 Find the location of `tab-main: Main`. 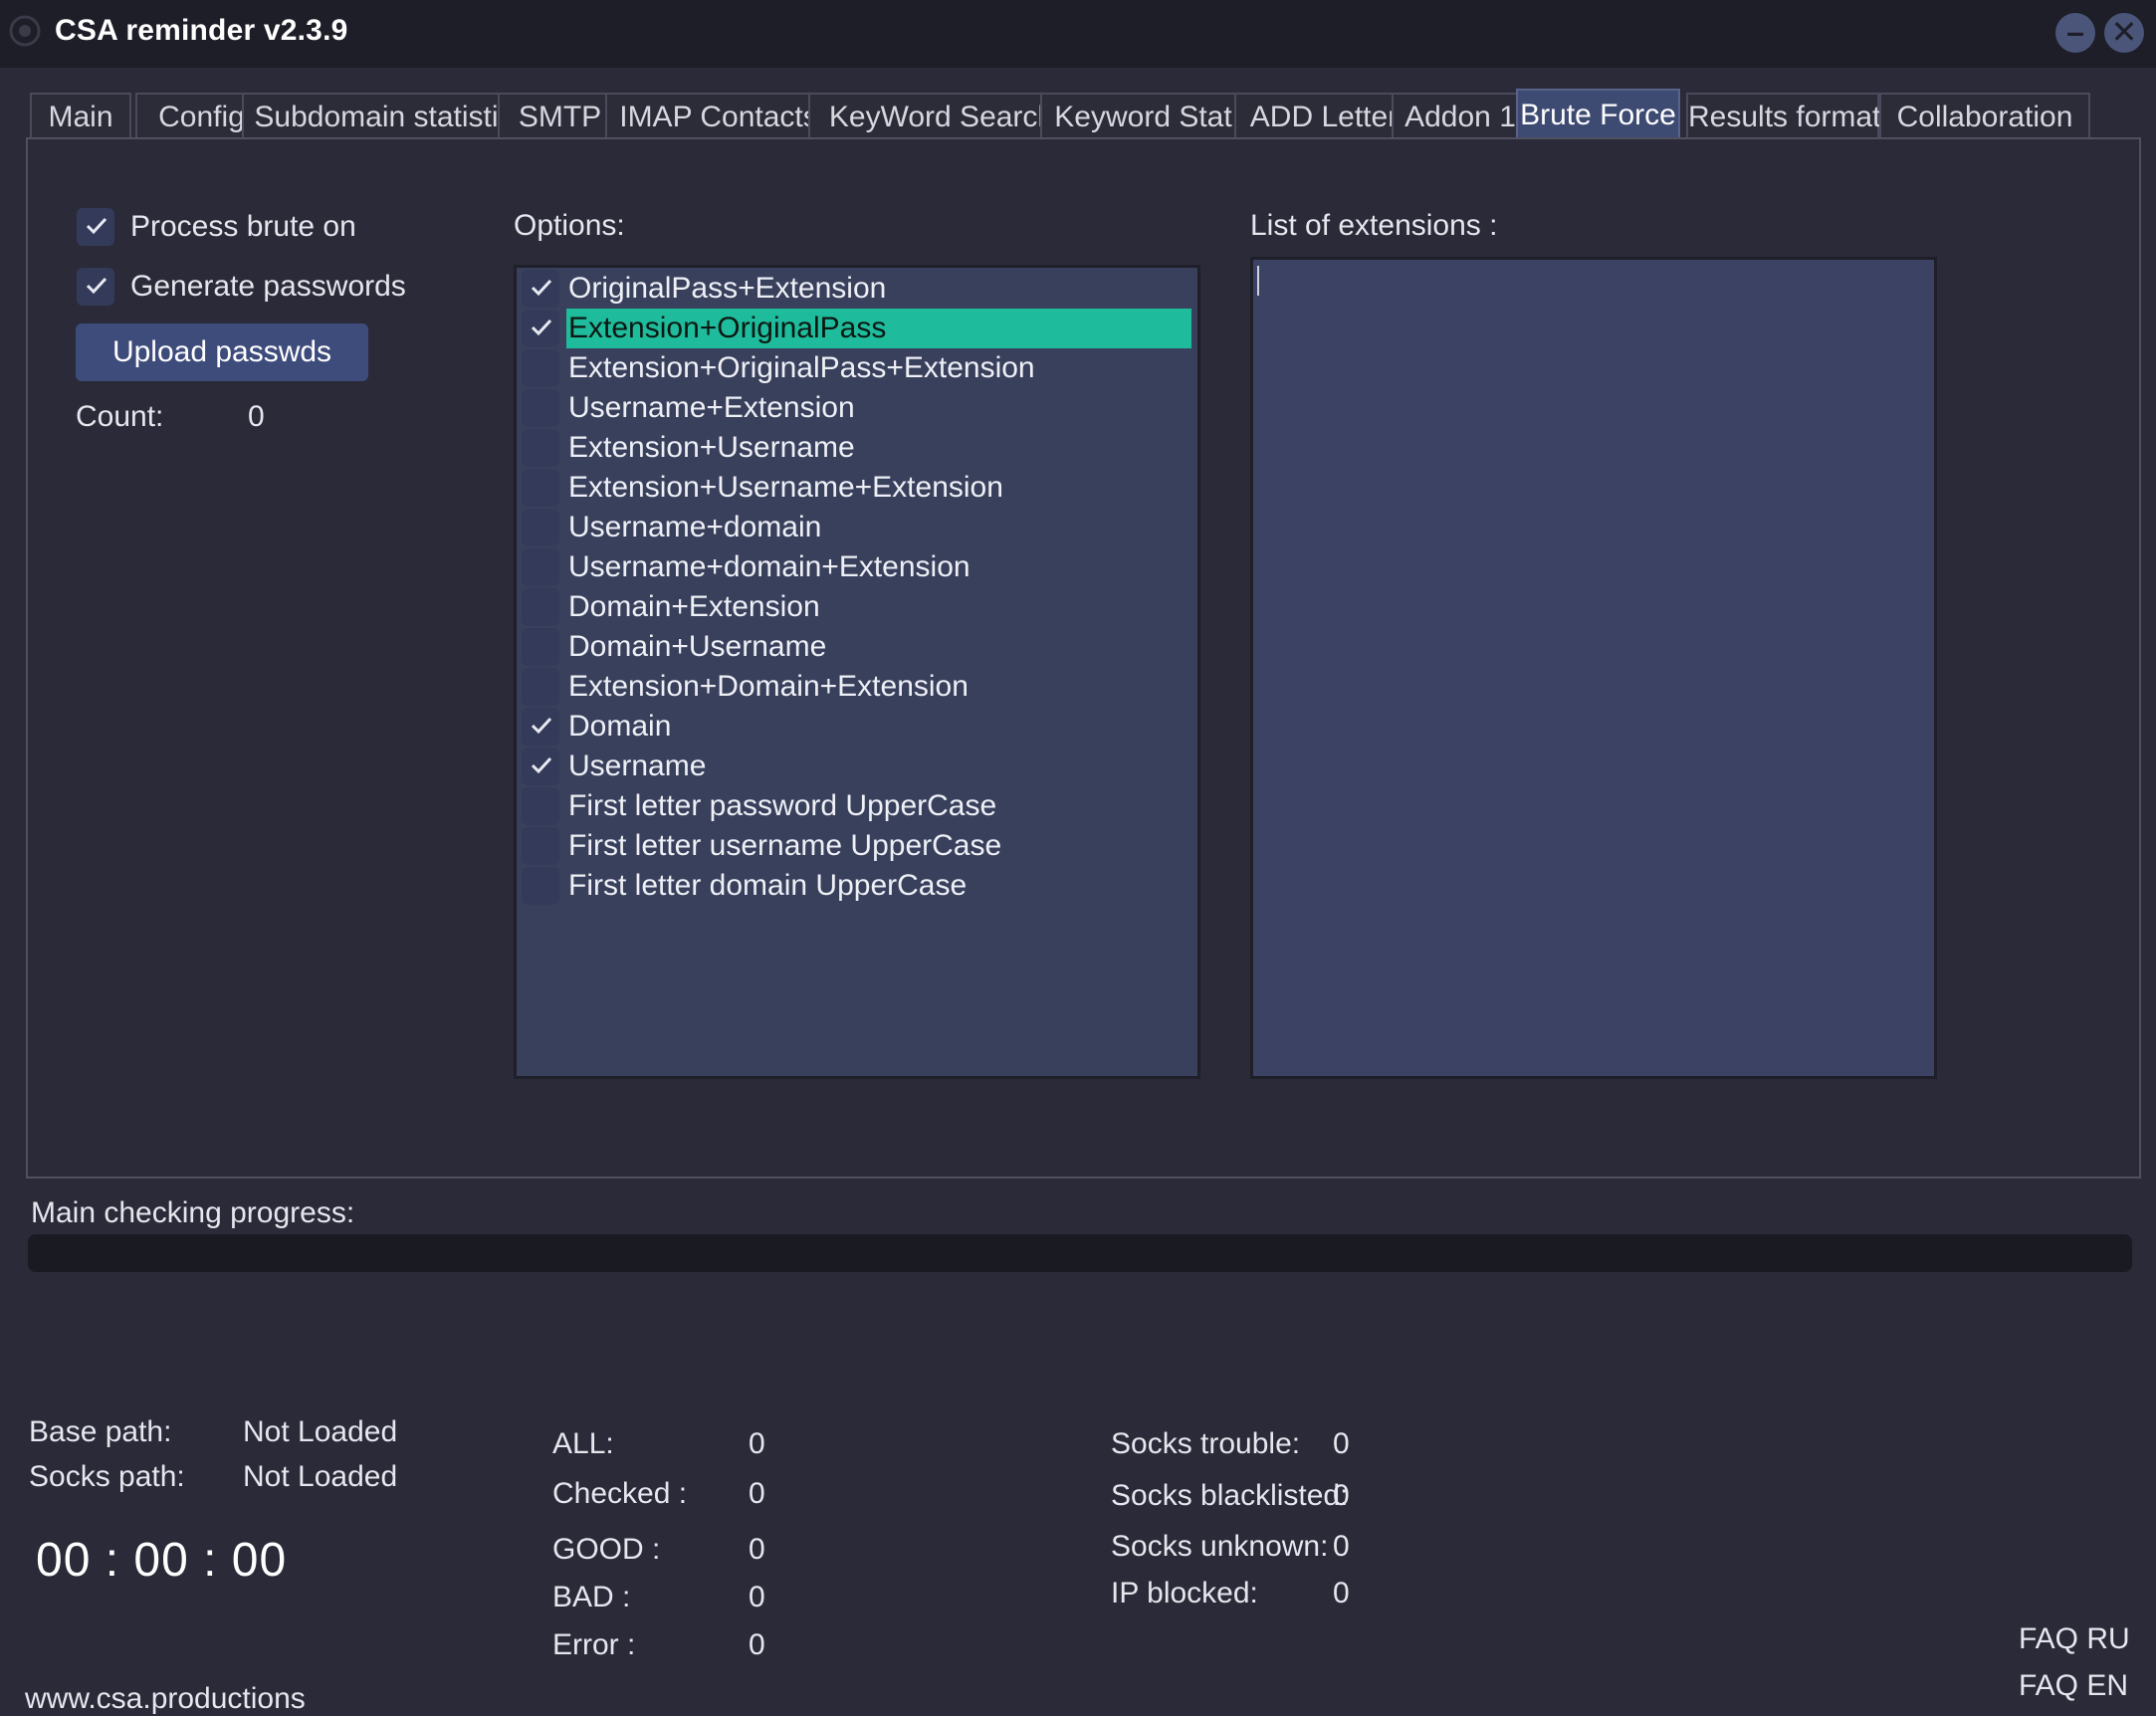

tab-main: Main is located at coordinates (80, 115).